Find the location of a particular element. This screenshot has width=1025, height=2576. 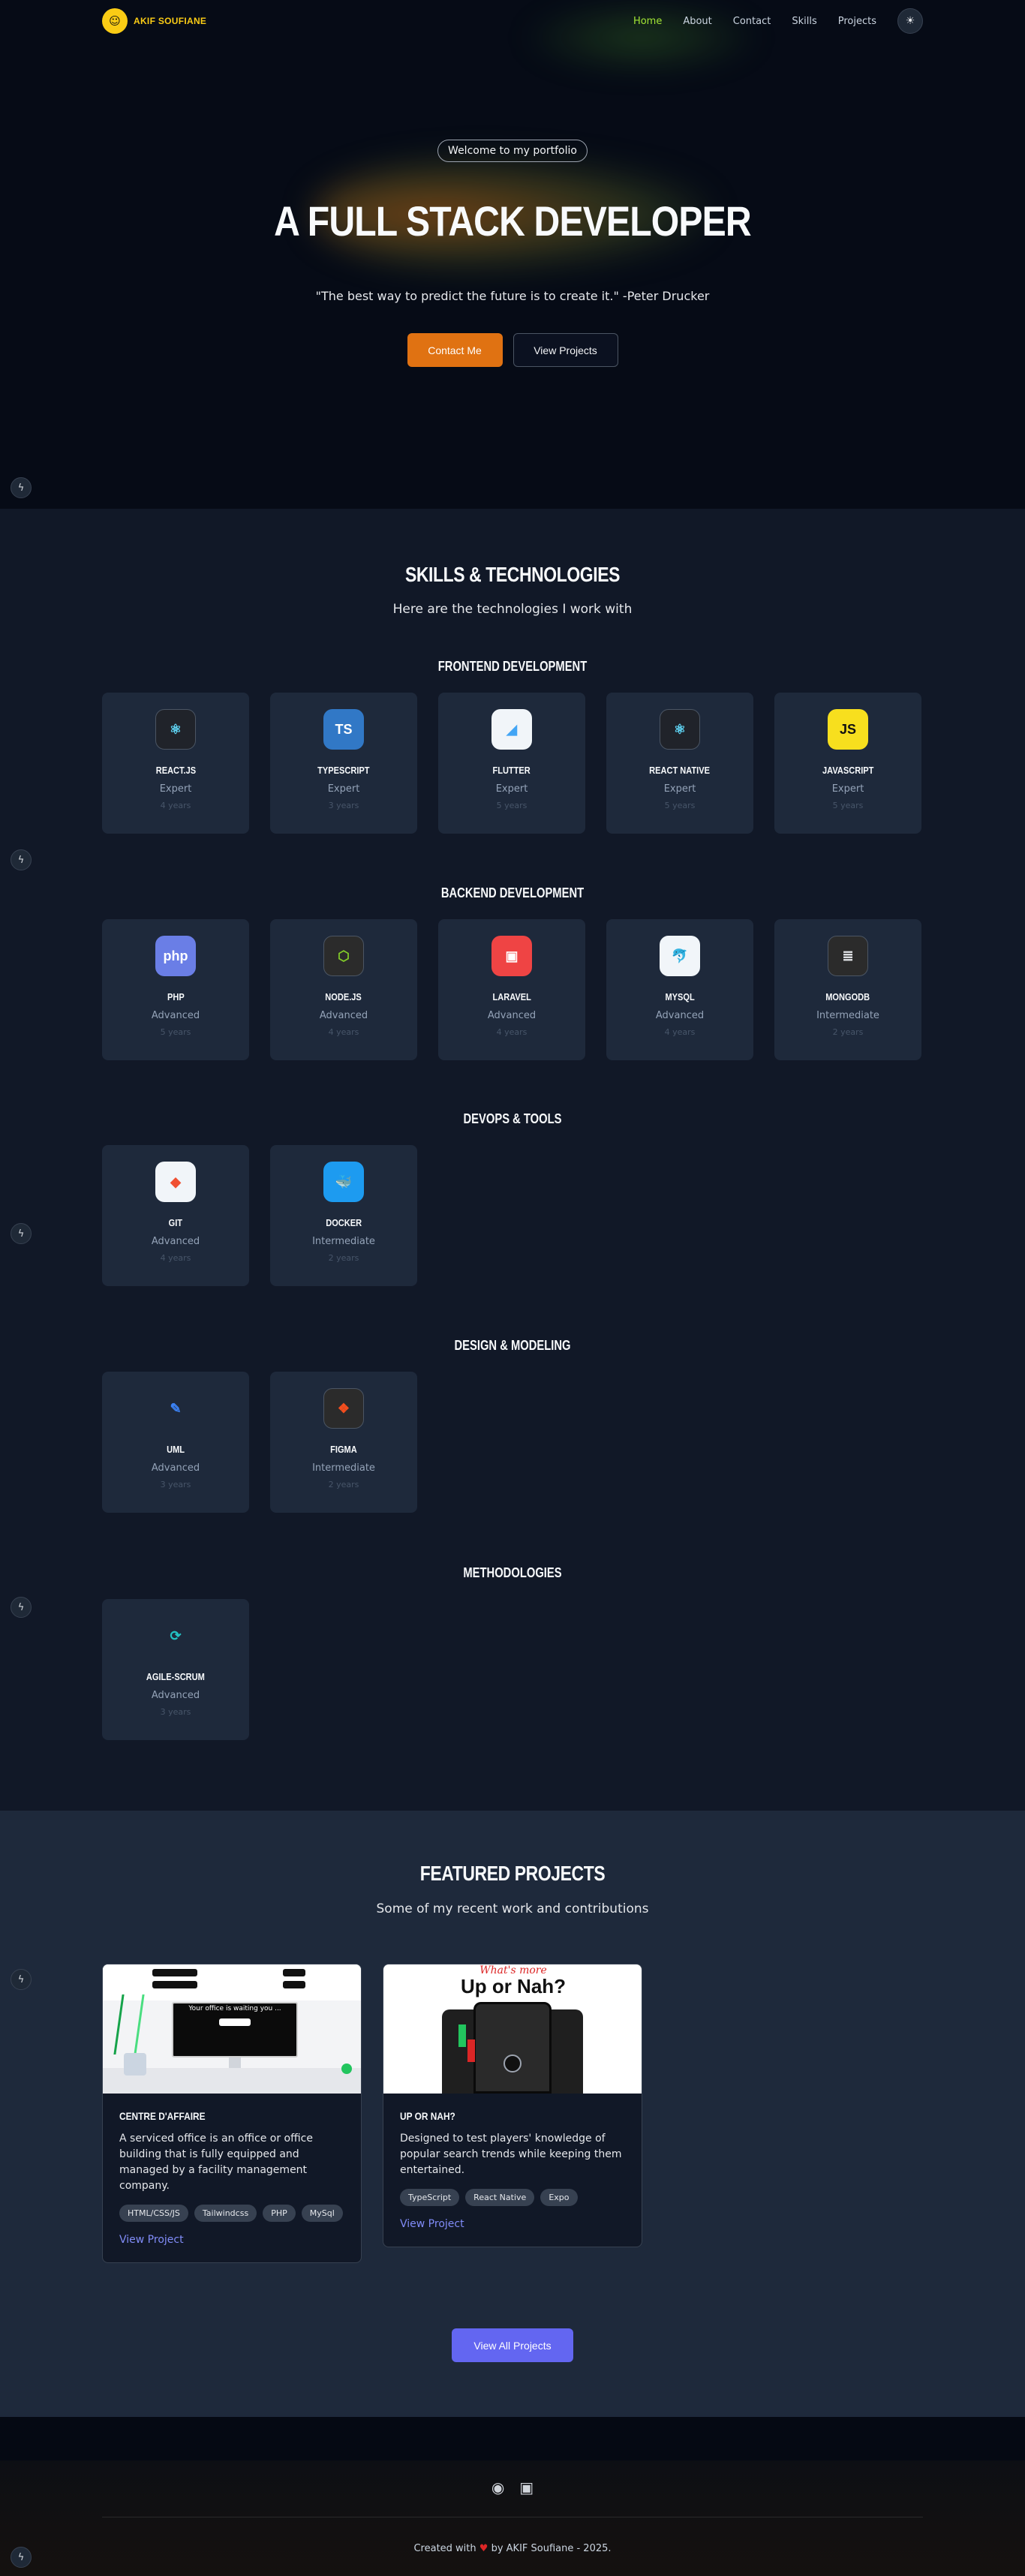

skill-category-title: FRONTEND DEVELOPMENT is located at coordinates (512, 666).